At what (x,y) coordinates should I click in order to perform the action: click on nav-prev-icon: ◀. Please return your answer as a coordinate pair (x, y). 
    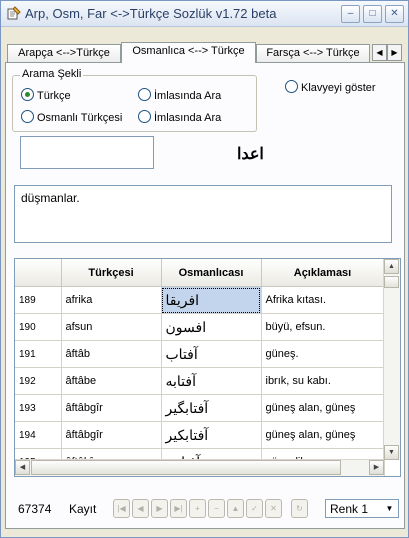
    Looking at the image, I should click on (140, 508).